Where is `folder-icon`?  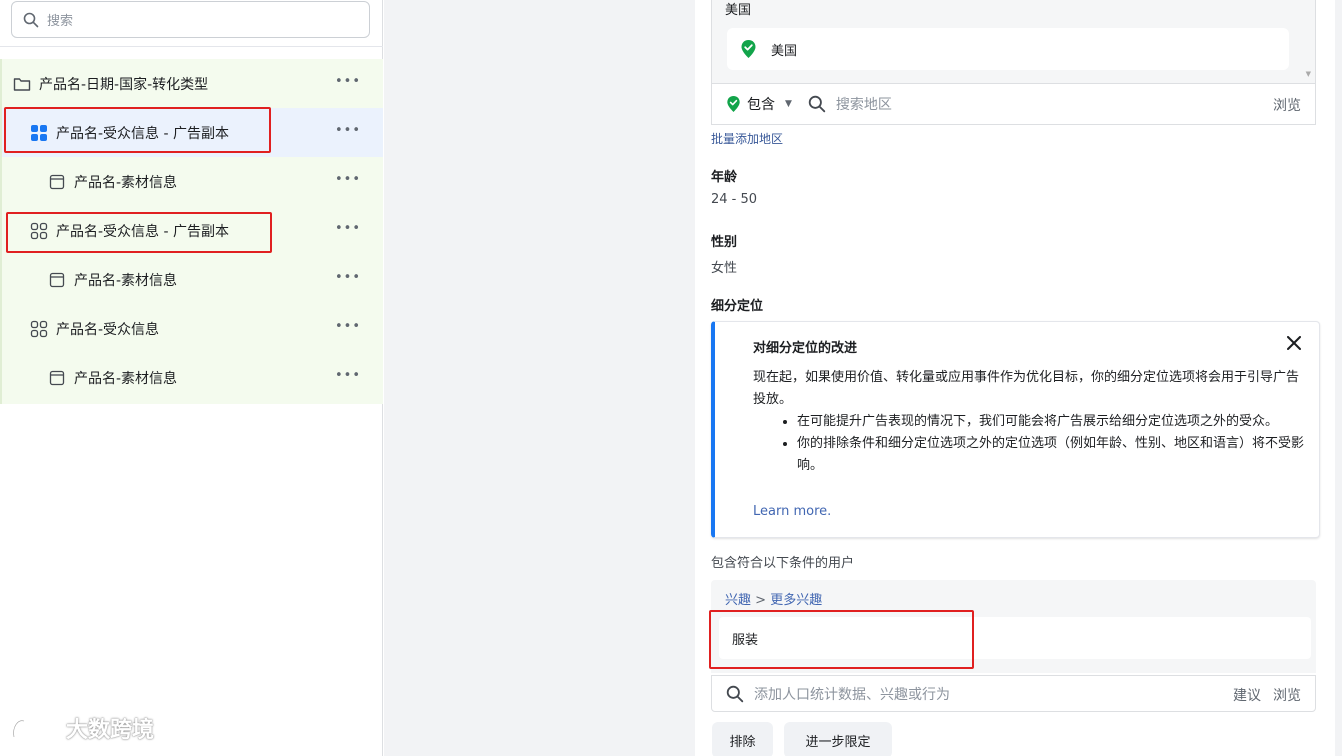 folder-icon is located at coordinates (22, 84).